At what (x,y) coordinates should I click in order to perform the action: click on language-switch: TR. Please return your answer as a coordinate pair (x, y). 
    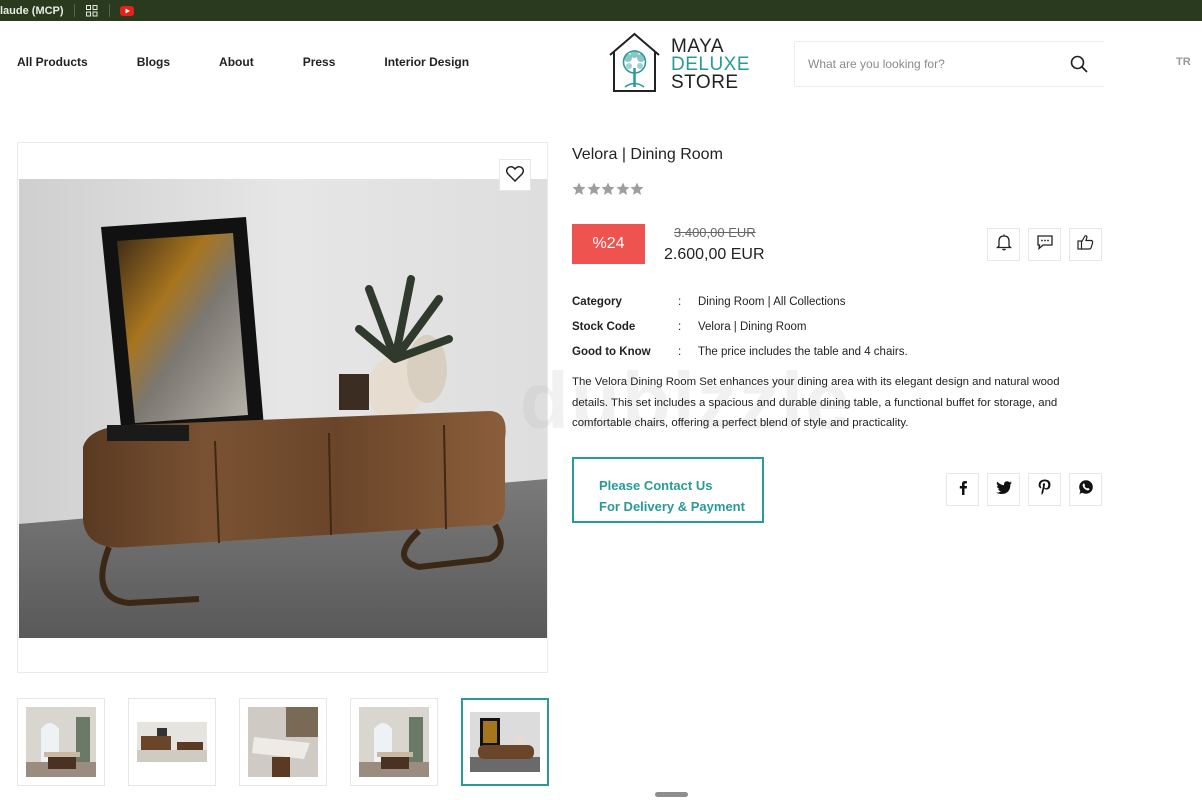
    Looking at the image, I should click on (1183, 62).